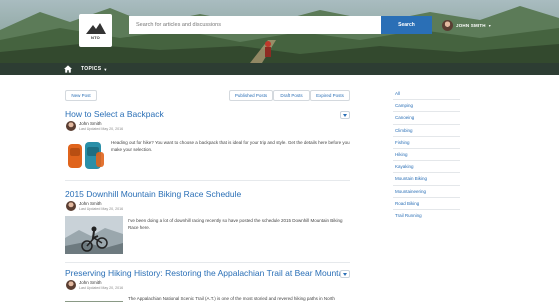 This screenshot has height=302, width=559. What do you see at coordinates (471, 25) in the screenshot?
I see `user-name: JOHN SMITH` at bounding box center [471, 25].